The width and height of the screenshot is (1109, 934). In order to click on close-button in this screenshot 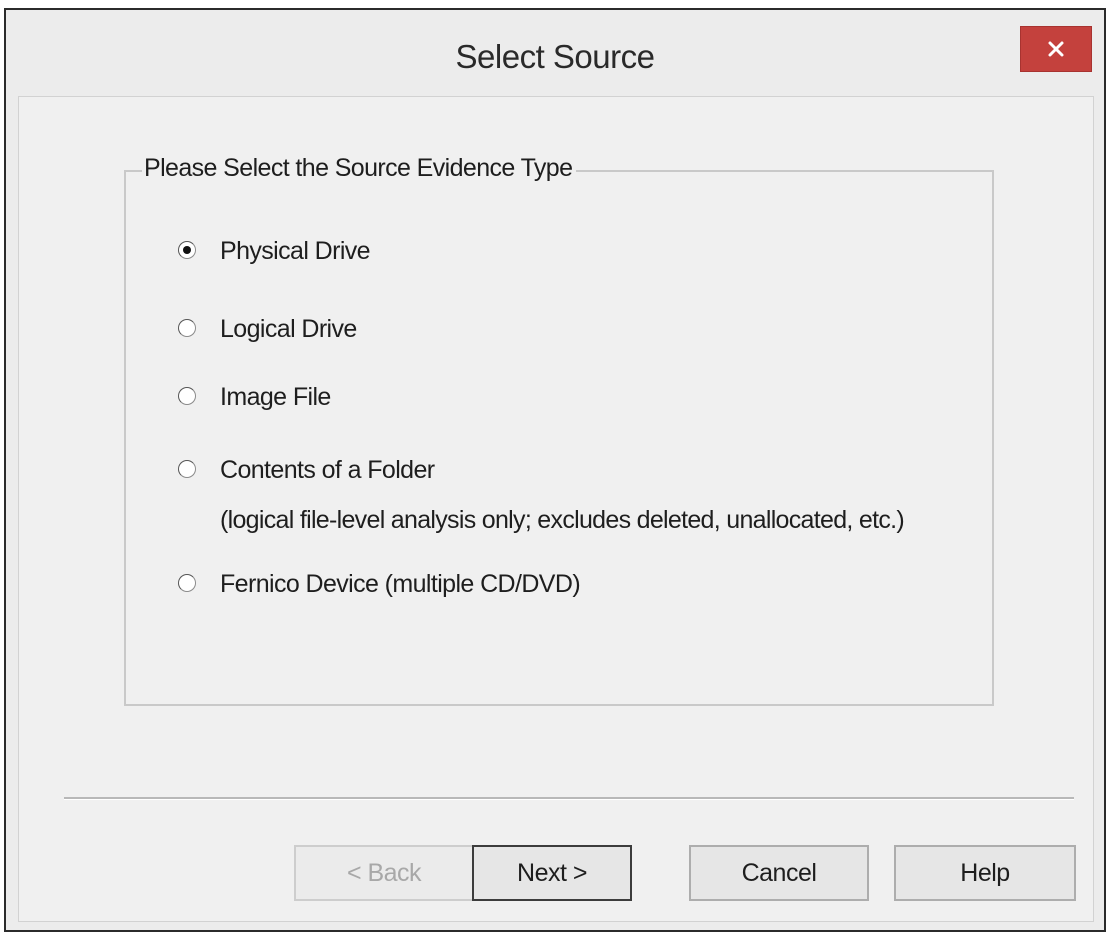, I will do `click(1056, 49)`.